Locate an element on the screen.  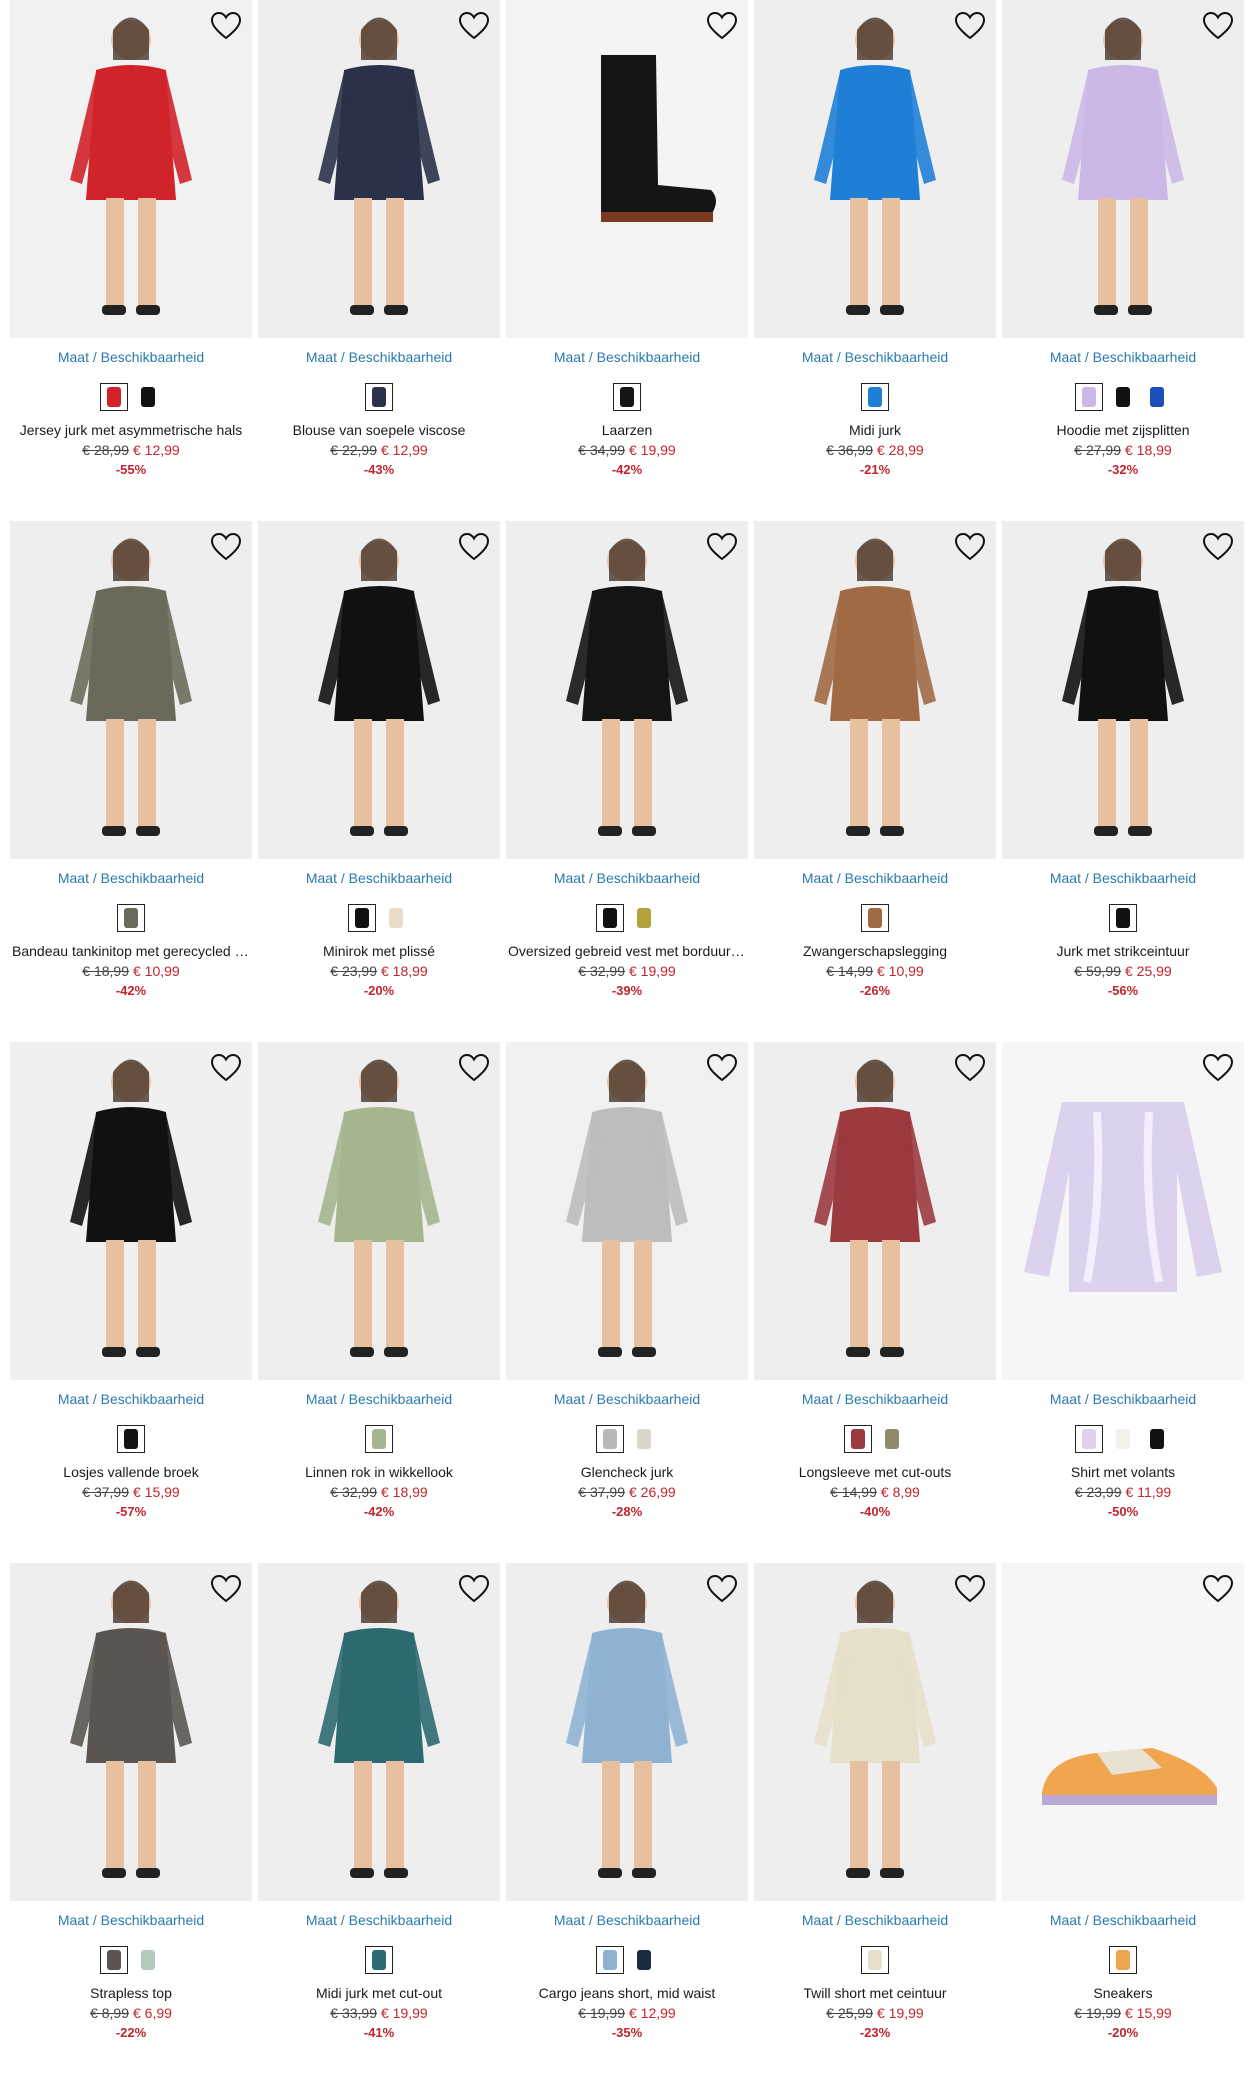
product-name: Losjes vallende broek is located at coordinates (131, 1473).